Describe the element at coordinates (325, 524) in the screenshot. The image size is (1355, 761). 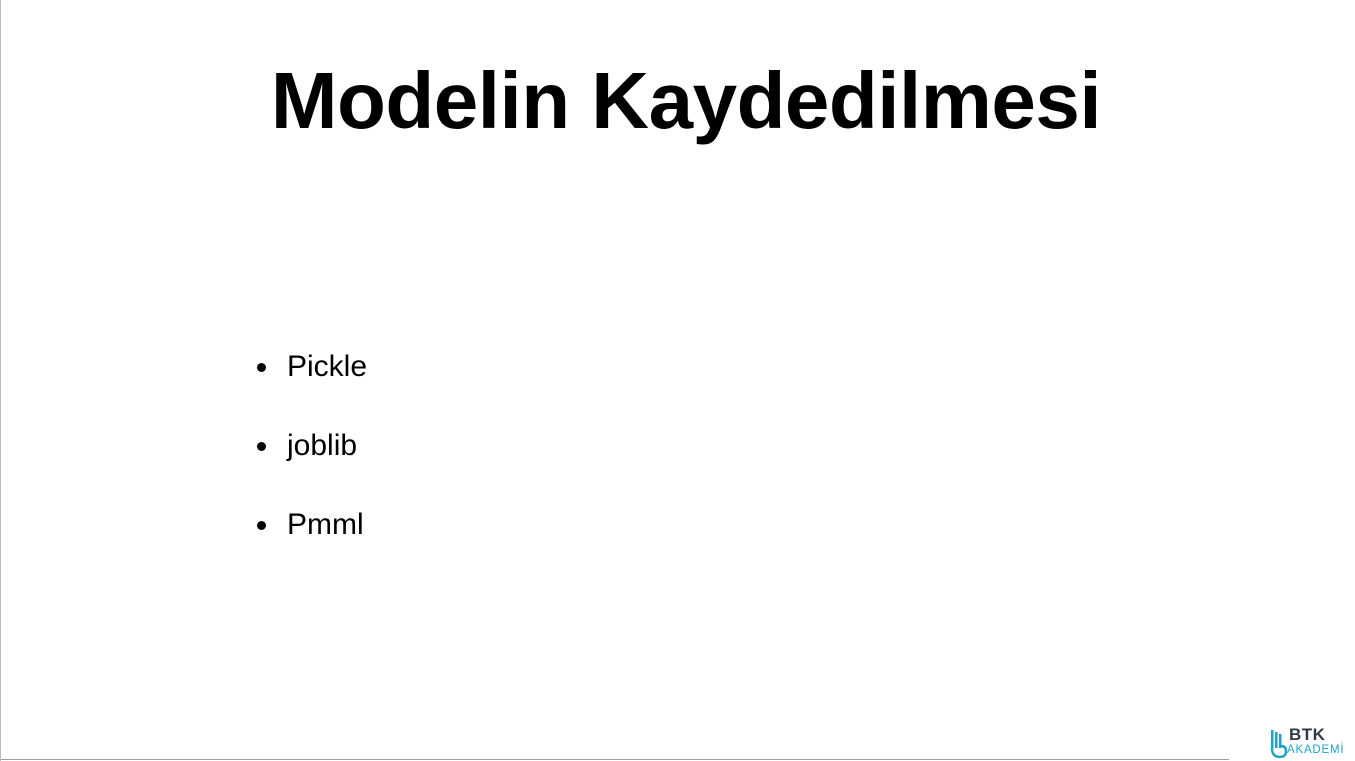
I see `bullet-label: Pmml` at that location.